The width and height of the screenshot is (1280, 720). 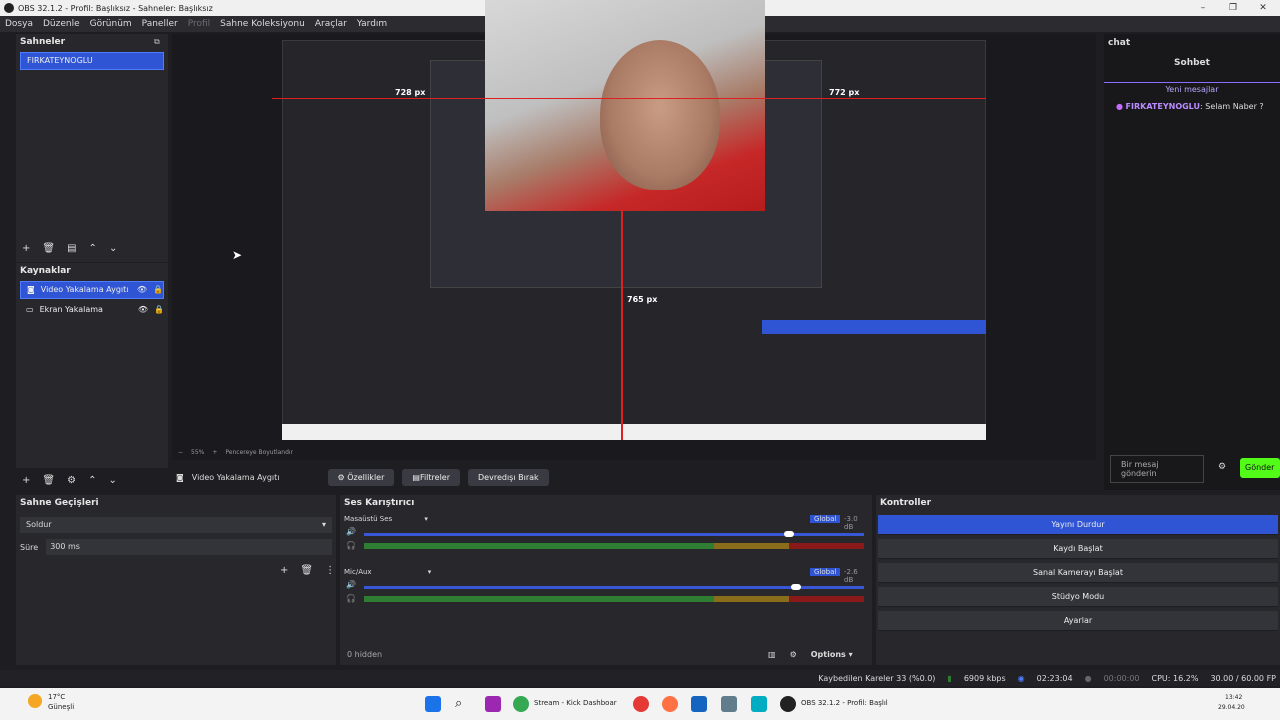 What do you see at coordinates (176, 580) in the screenshot?
I see `transitions-dock: Sahne Geçişleri Soldur ▾ Süre 300 ms` at bounding box center [176, 580].